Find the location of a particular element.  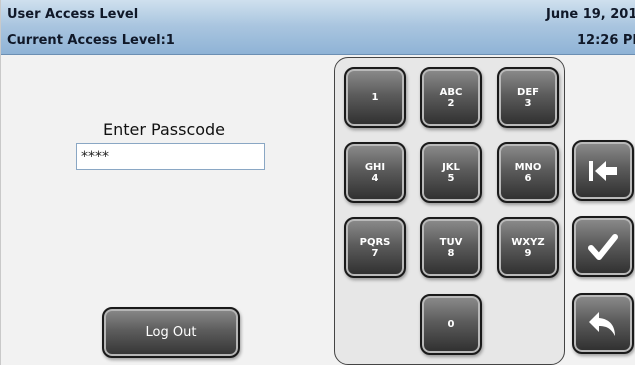

key-digit: 0 is located at coordinates (451, 324).